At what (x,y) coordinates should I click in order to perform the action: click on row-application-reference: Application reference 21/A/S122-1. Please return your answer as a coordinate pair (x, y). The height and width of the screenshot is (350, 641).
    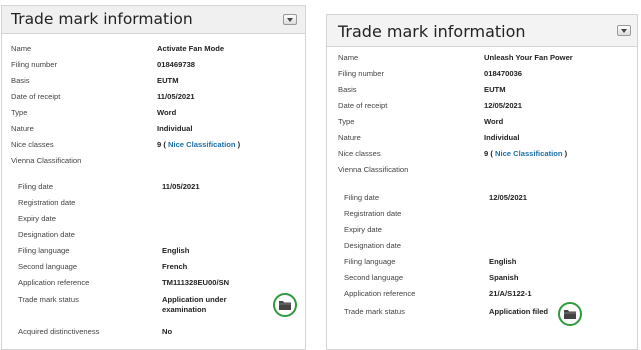
    Looking at the image, I should click on (482, 296).